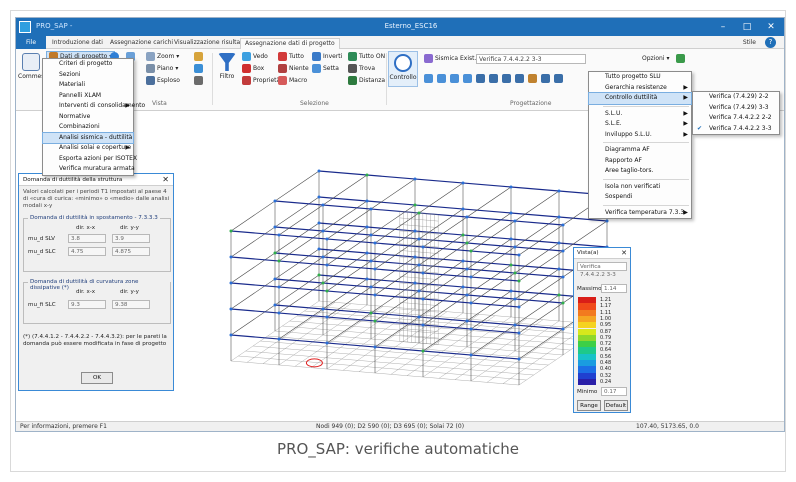 This screenshot has height=482, width=796. Describe the element at coordinates (454, 78) in the screenshot. I see `arrow-left2-icon` at that location.